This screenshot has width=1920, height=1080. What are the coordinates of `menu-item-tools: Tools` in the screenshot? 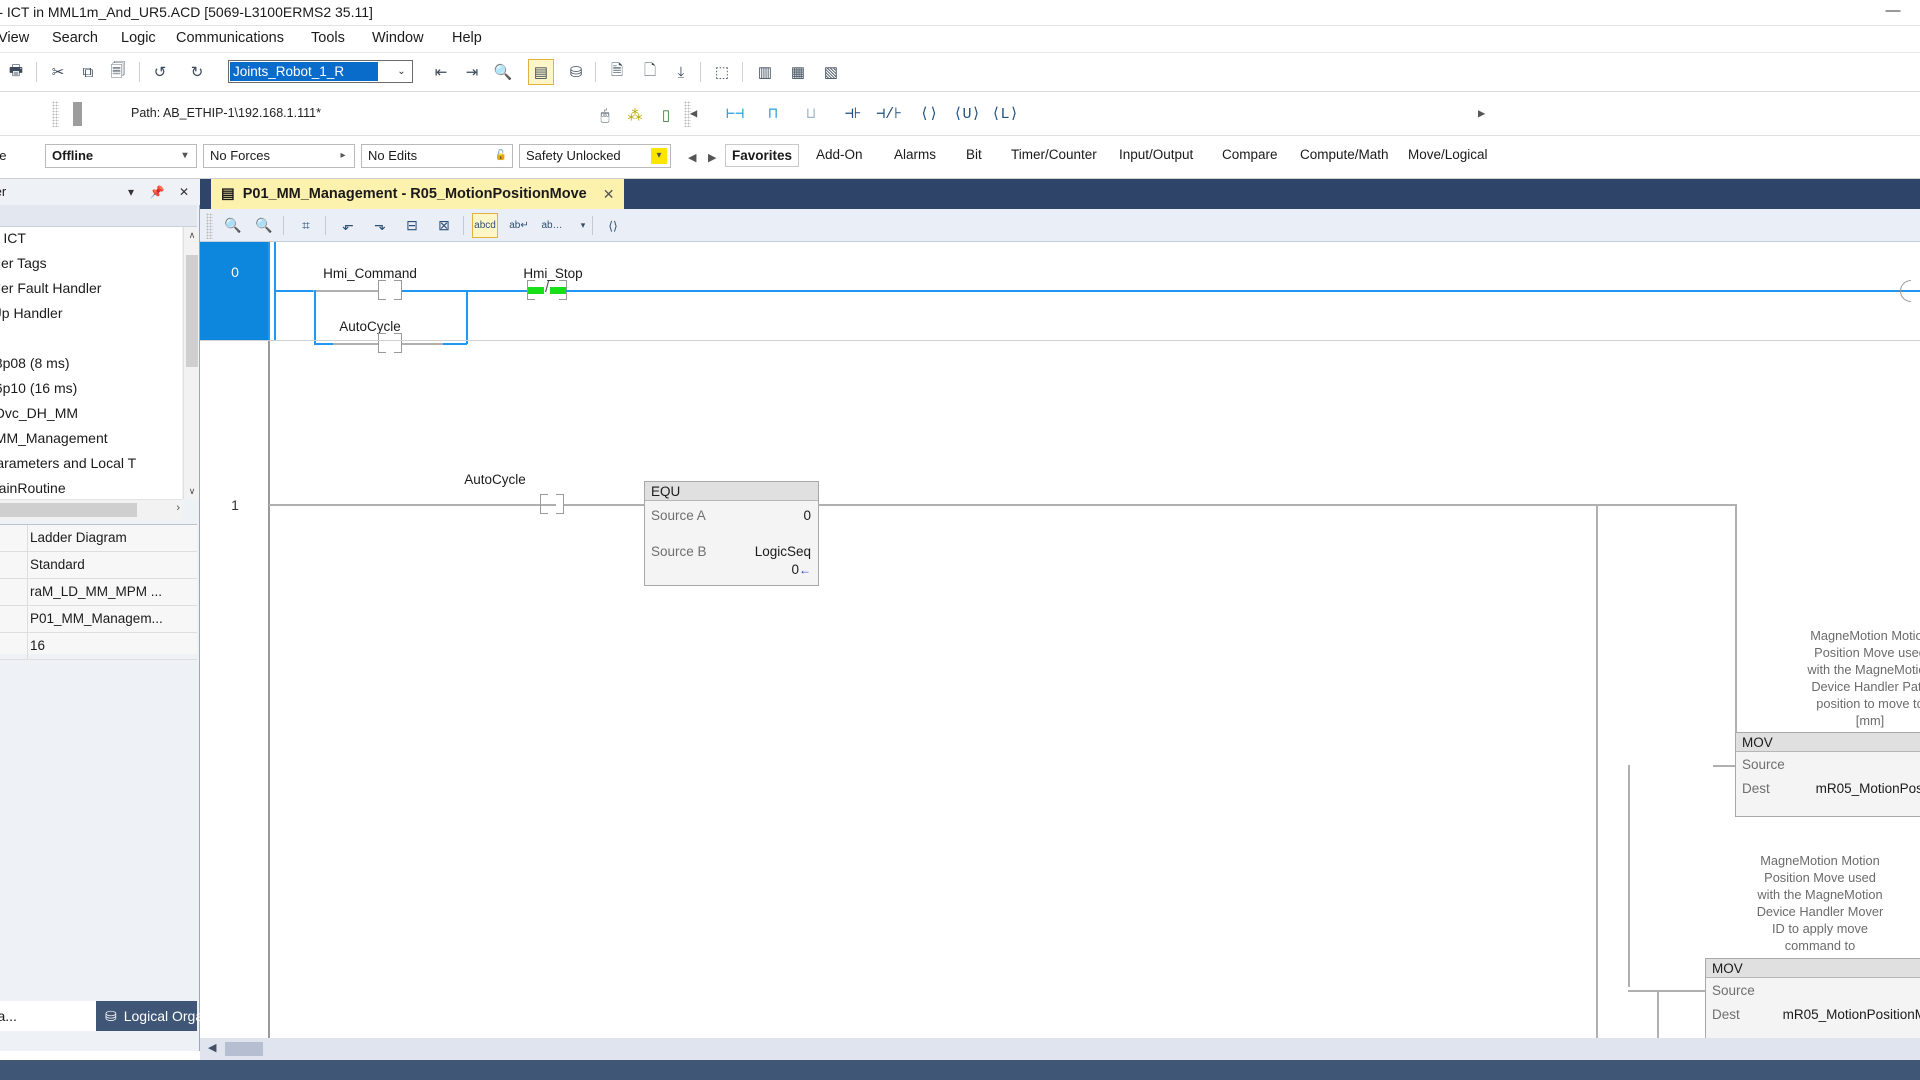 It's located at (328, 38).